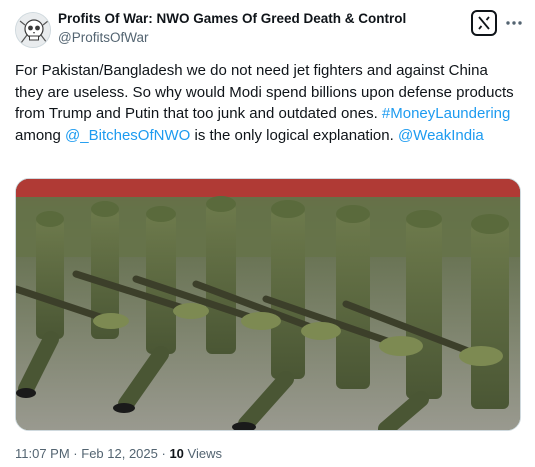  I want to click on tweet-time: 11:07 PM, so click(42, 453).